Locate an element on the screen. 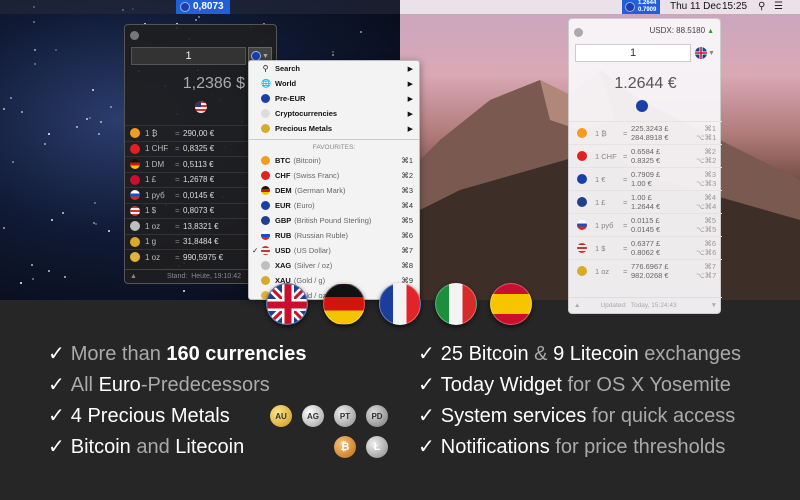 Image resolution: width=800 pixels, height=500 pixels. currency-code: CHF is located at coordinates (283, 175).